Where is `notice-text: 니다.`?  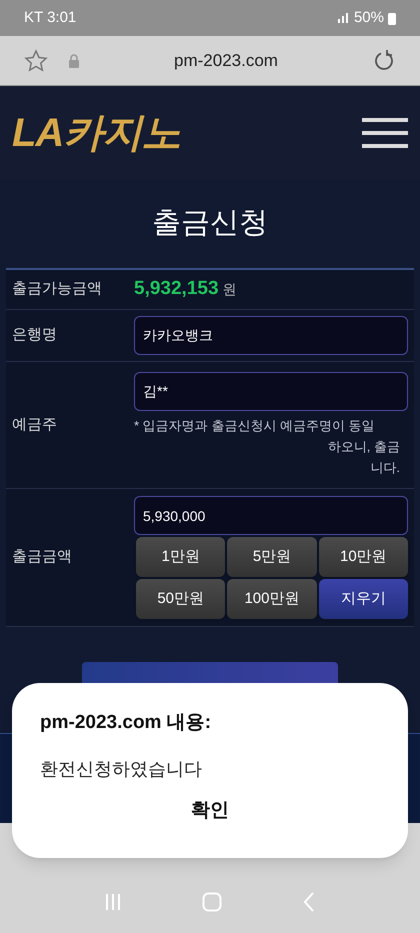 notice-text: 니다. is located at coordinates (385, 468).